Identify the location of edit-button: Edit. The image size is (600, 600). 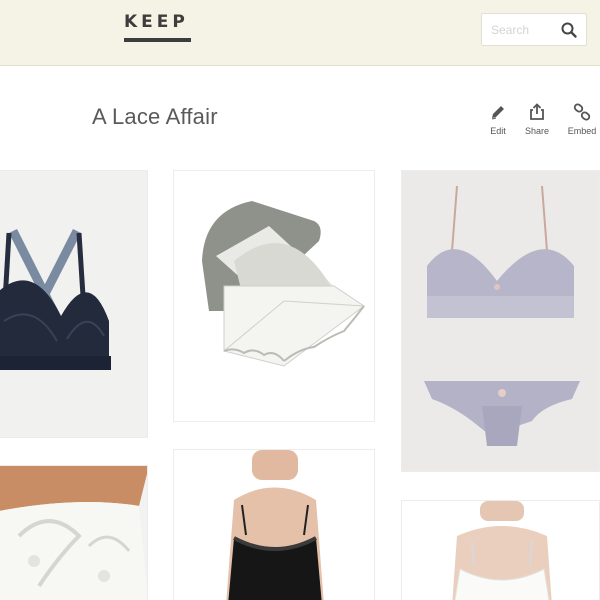
(498, 121).